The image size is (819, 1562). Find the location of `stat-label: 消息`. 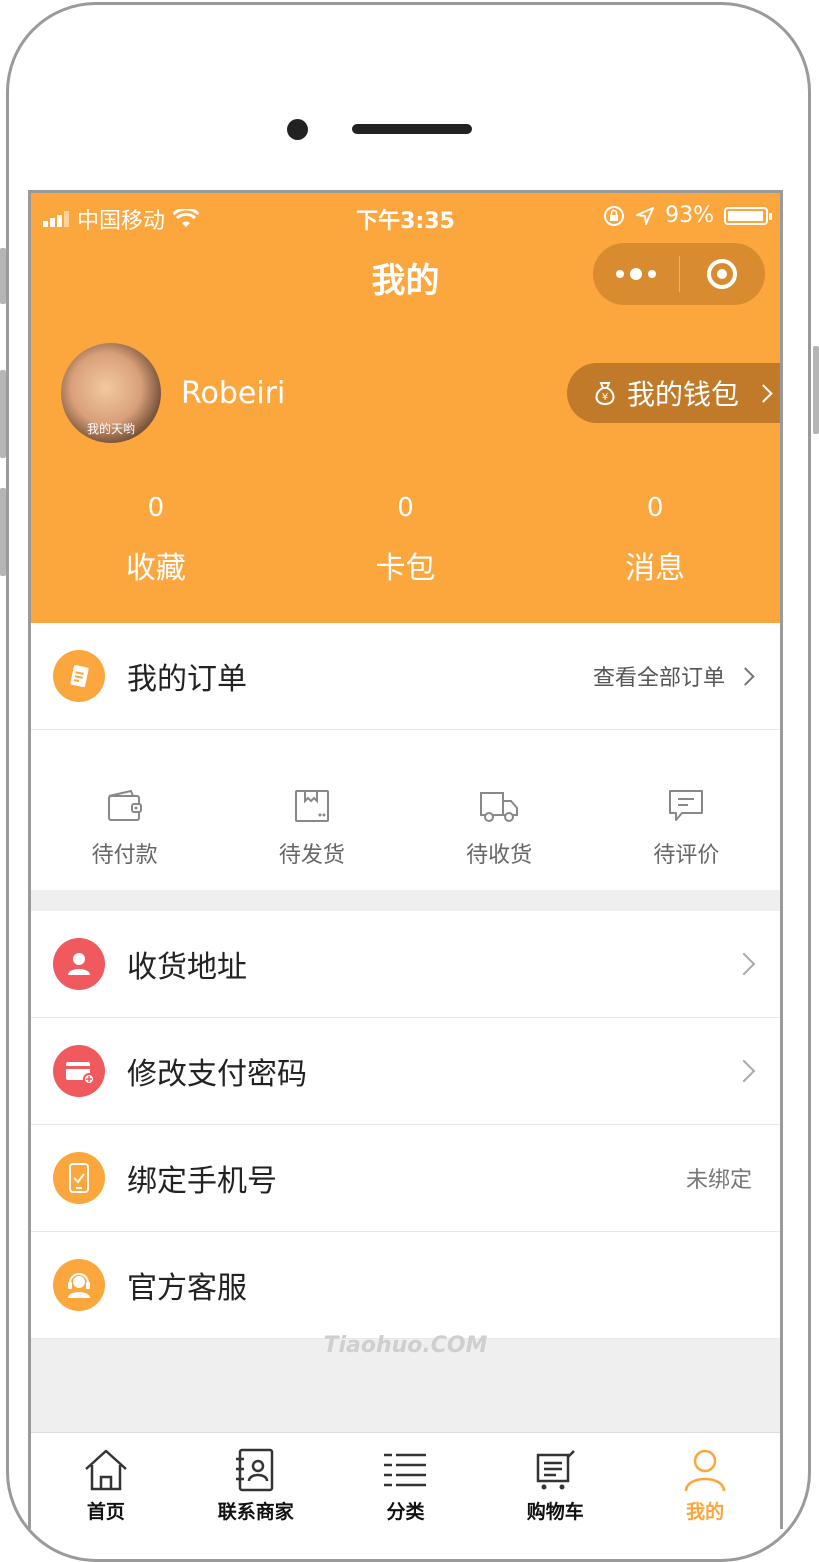

stat-label: 消息 is located at coordinates (655, 568).